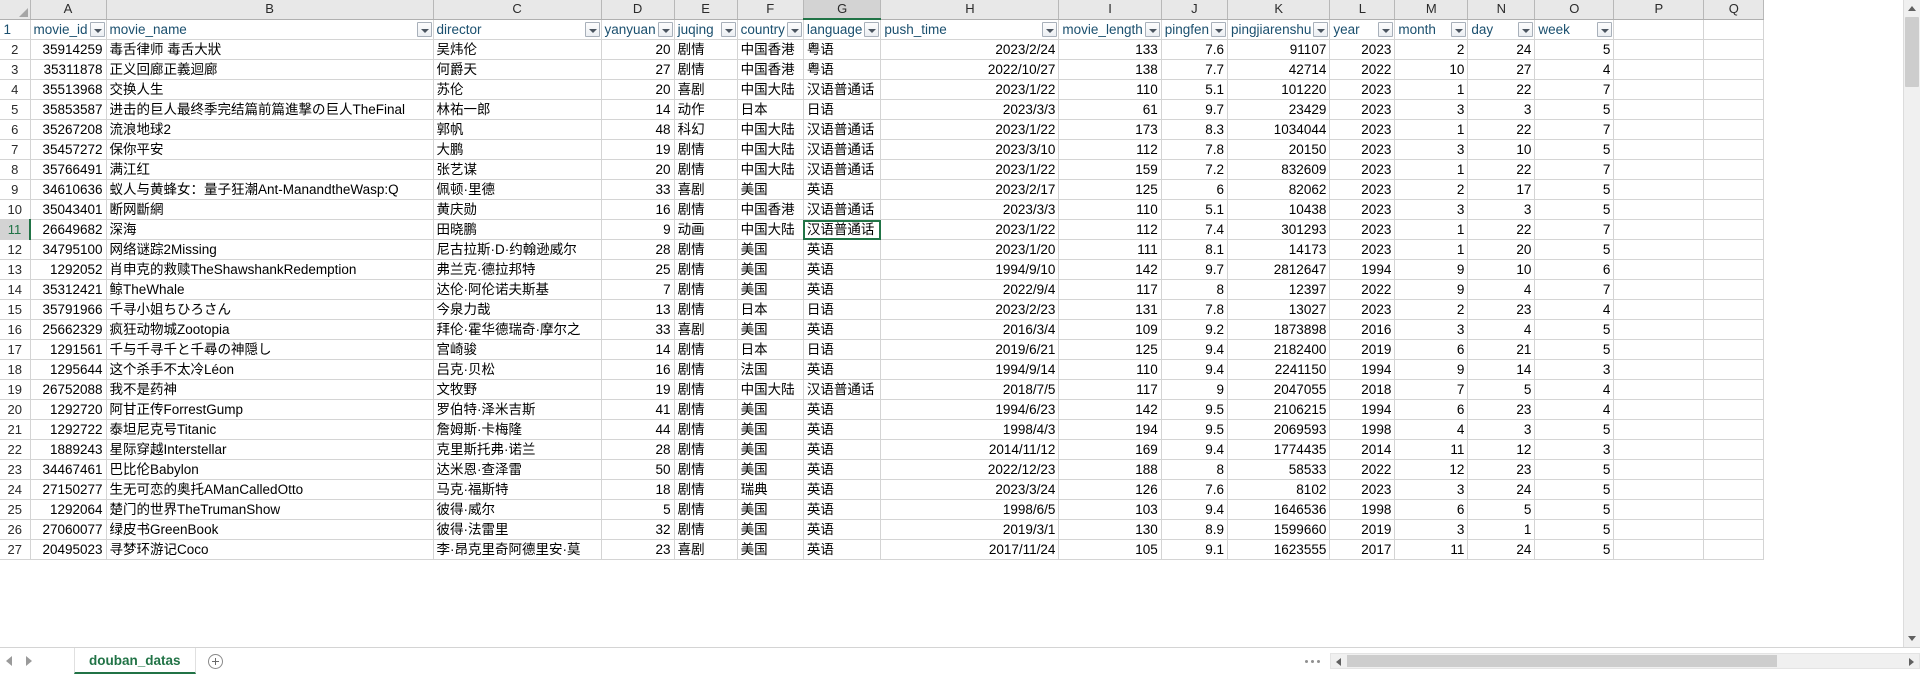 The width and height of the screenshot is (1920, 674). Describe the element at coordinates (1501, 69) in the screenshot. I see `cell-N3: 27` at that location.